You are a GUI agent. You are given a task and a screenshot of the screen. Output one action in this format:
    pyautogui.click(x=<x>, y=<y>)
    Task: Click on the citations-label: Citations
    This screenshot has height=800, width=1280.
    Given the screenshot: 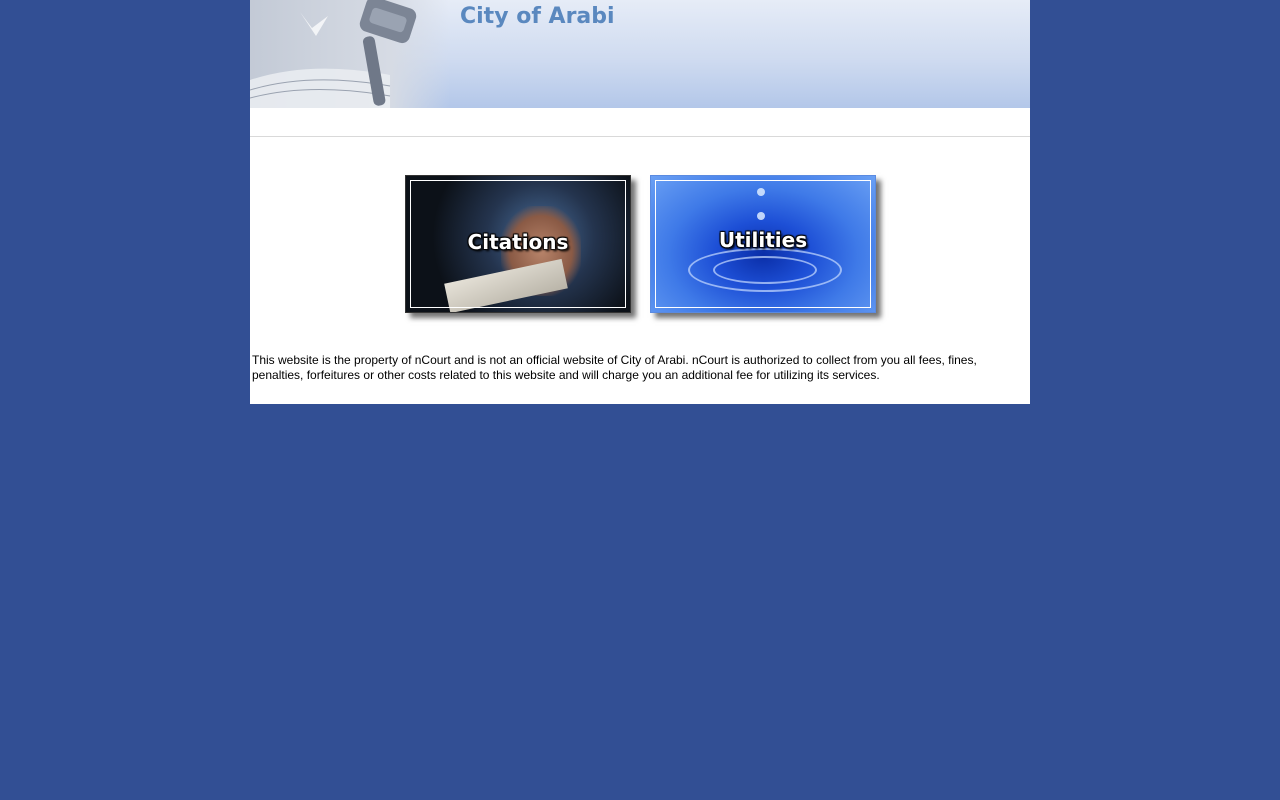 What is the action you would take?
    pyautogui.click(x=518, y=242)
    